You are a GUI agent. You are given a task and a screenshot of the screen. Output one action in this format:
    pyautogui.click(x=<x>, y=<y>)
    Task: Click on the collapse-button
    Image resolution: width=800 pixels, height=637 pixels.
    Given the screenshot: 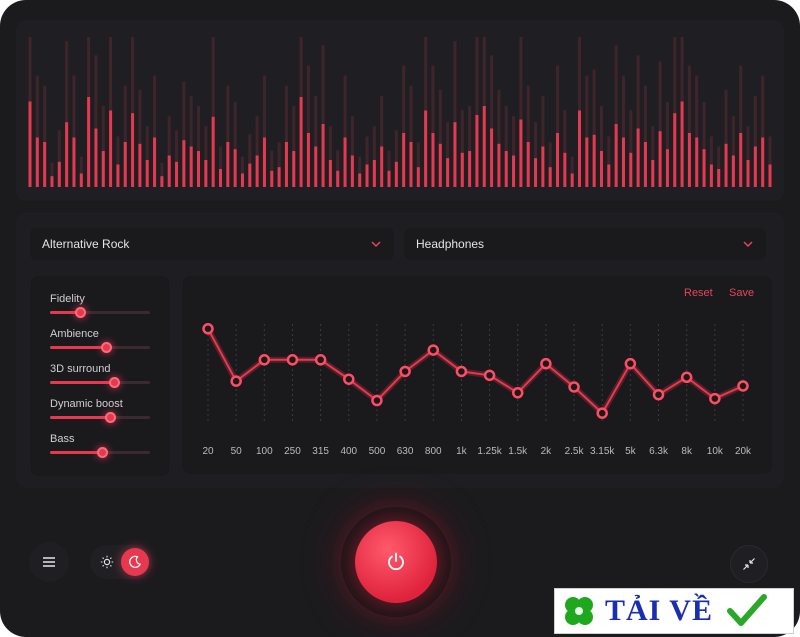 What is the action you would take?
    pyautogui.click(x=749, y=564)
    